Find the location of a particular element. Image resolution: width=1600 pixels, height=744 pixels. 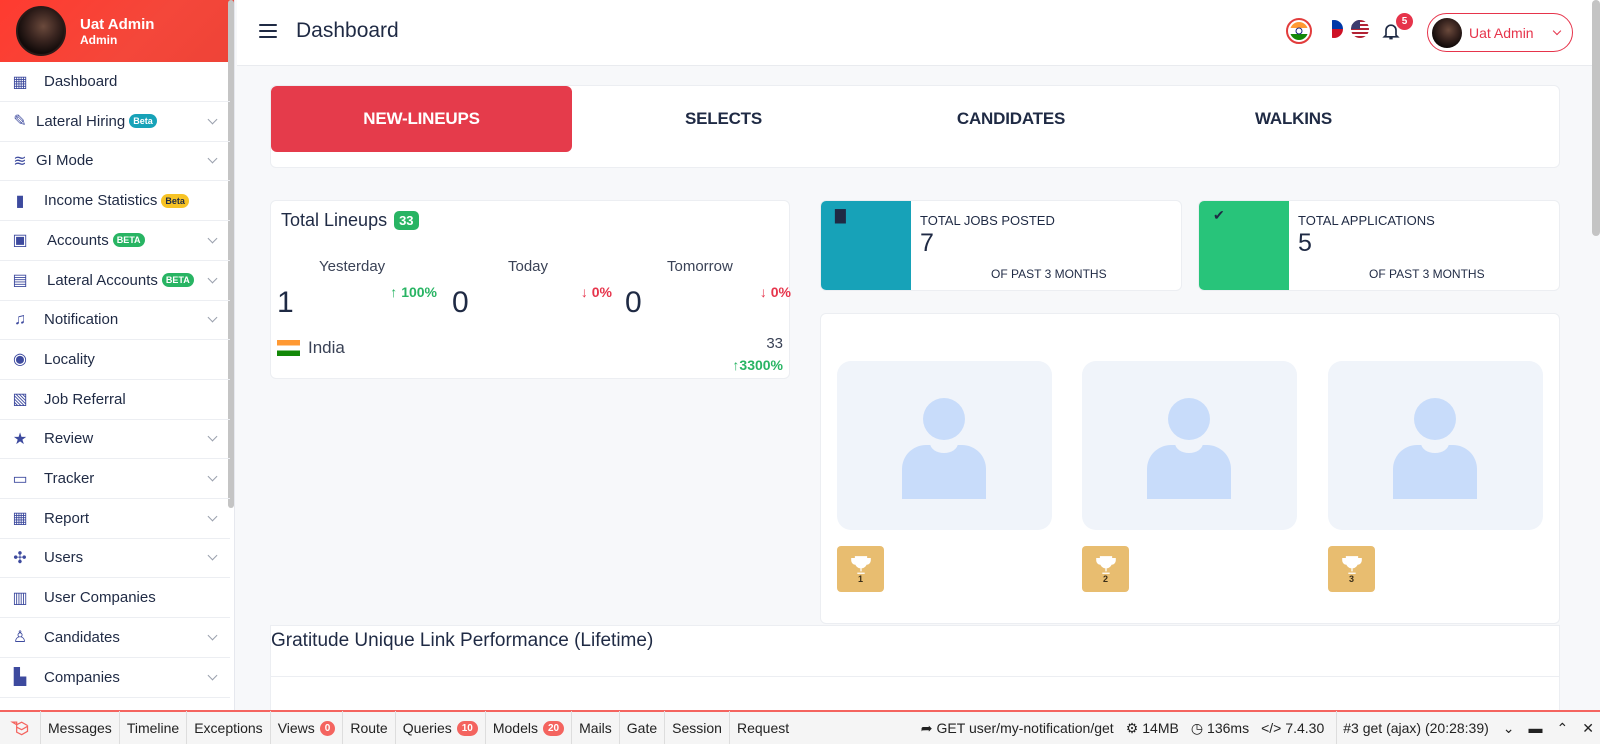

code-icon: </> is located at coordinates (1271, 728).